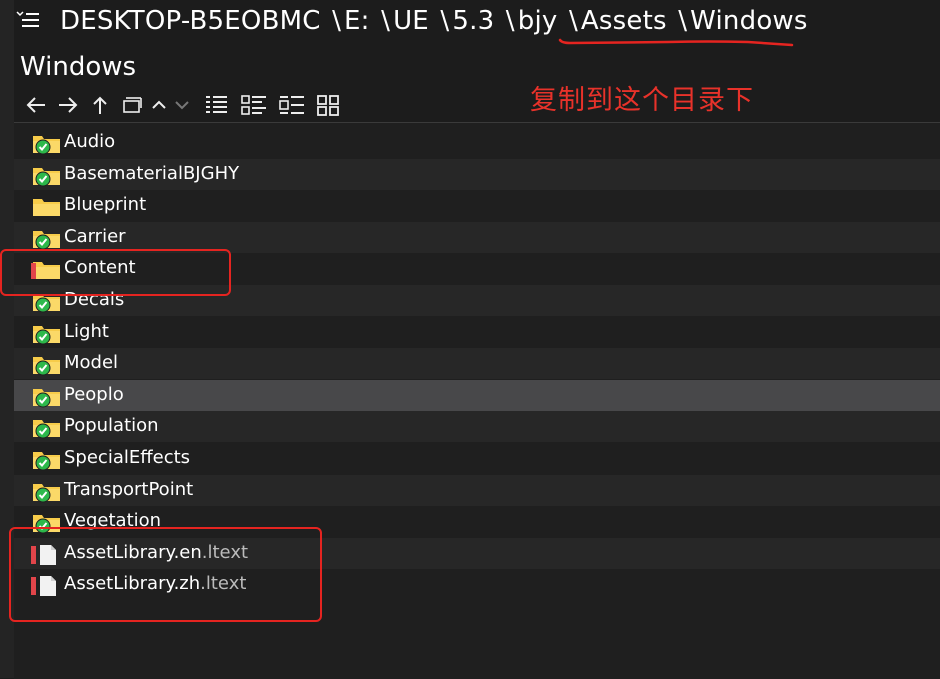 Image resolution: width=940 pixels, height=679 pixels. I want to click on file-name: Carrier, so click(95, 236).